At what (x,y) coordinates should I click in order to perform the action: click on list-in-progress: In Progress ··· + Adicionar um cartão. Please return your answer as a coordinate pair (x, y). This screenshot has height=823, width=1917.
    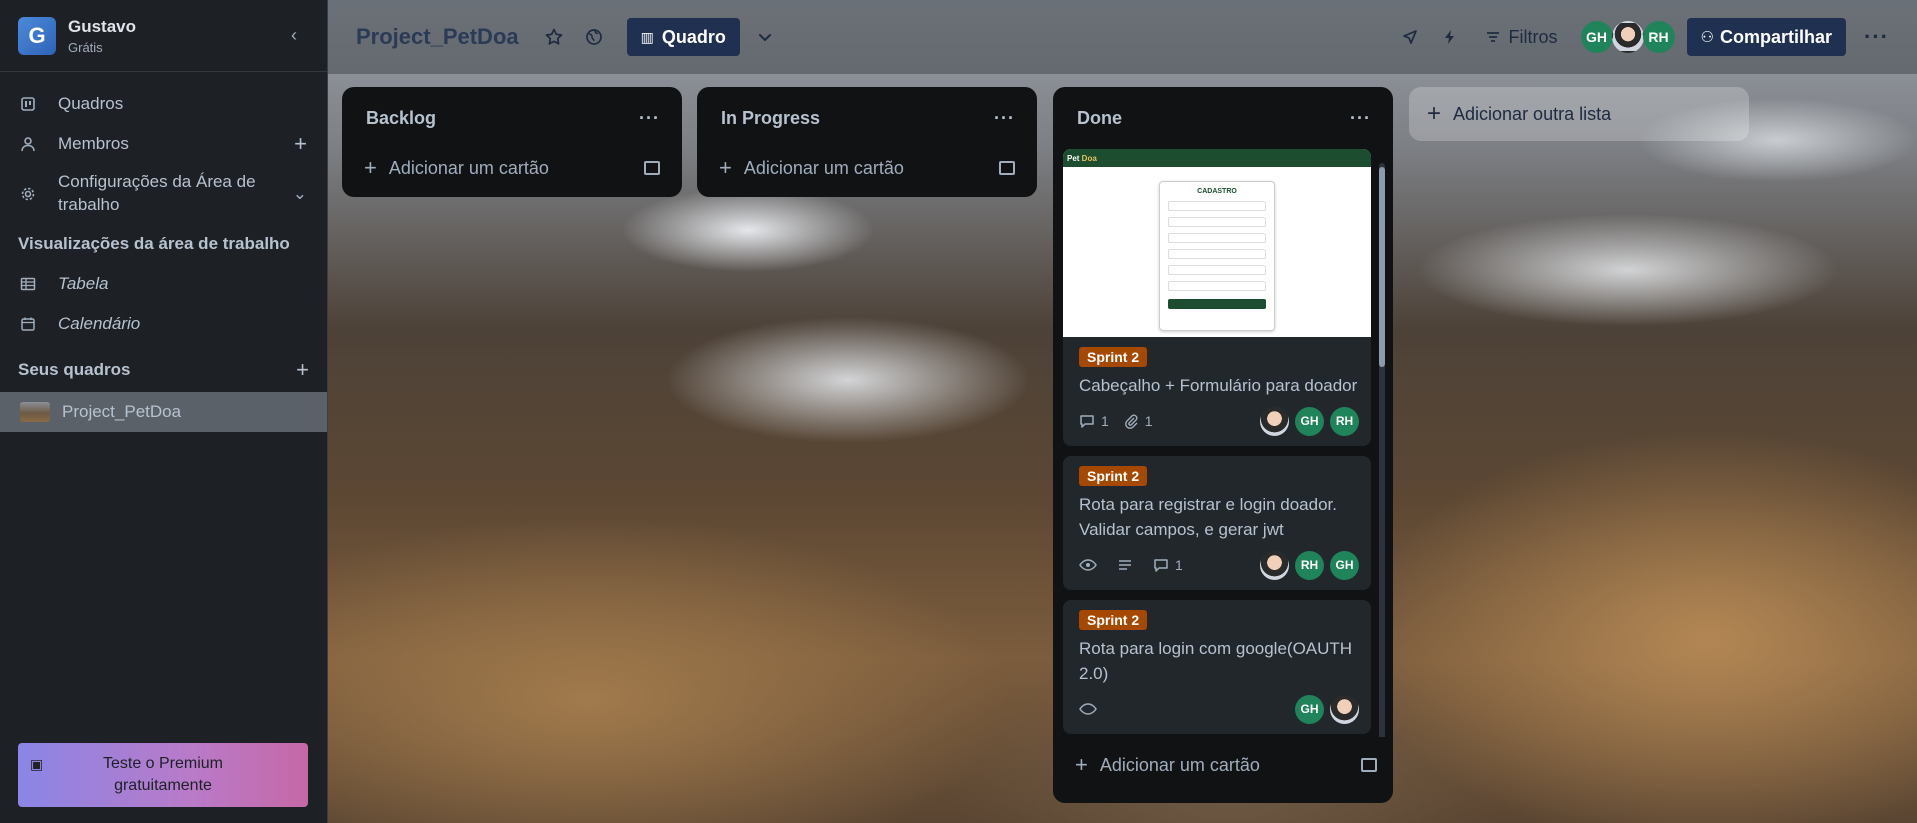
    Looking at the image, I should click on (867, 142).